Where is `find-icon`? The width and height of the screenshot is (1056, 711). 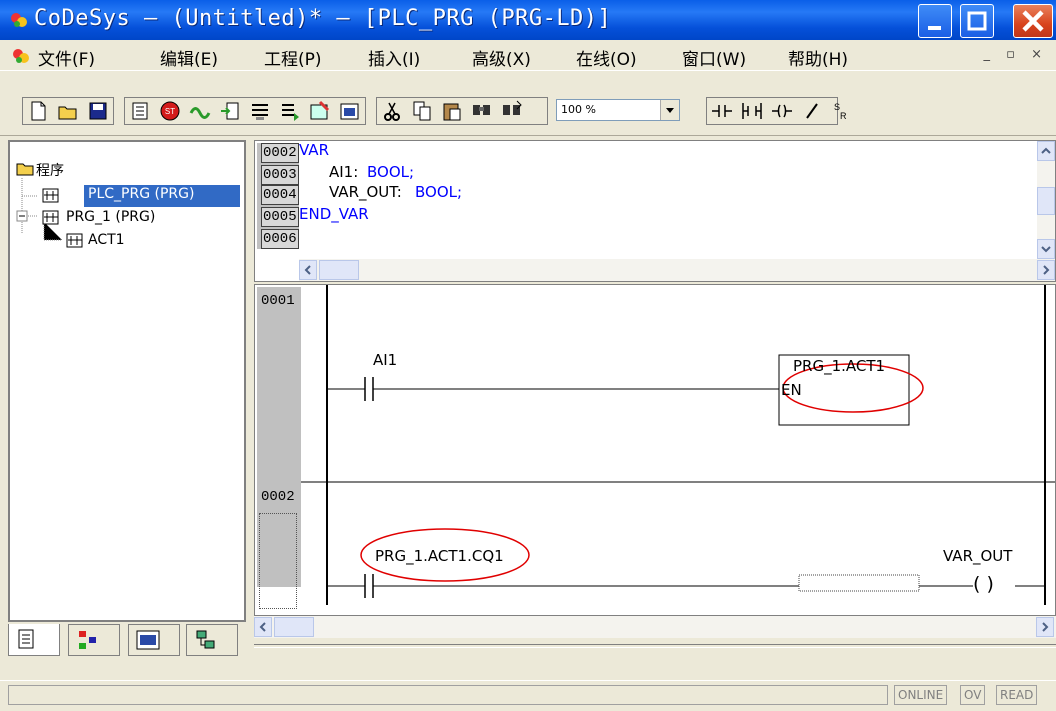 find-icon is located at coordinates (482, 111).